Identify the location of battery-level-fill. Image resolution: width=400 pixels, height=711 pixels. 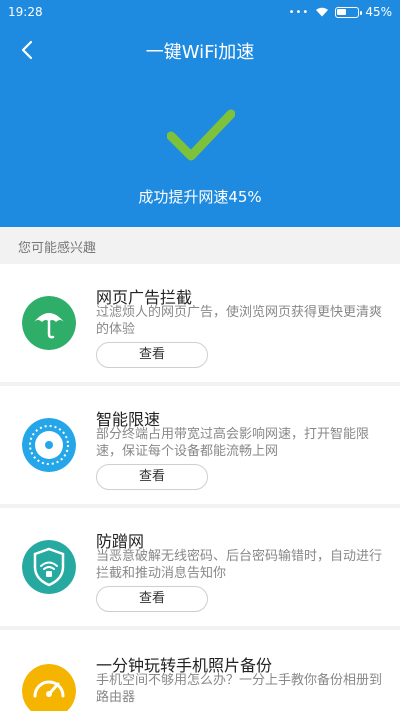
(342, 11).